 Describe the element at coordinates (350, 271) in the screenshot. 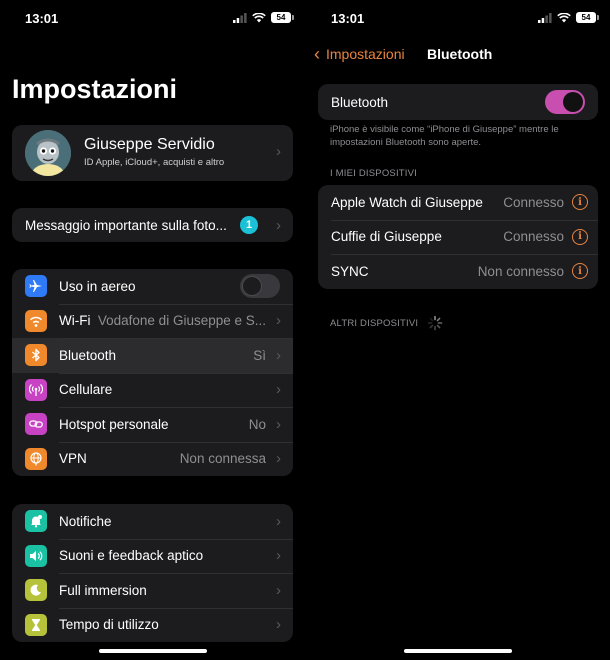

I see `device-name: SYNC` at that location.